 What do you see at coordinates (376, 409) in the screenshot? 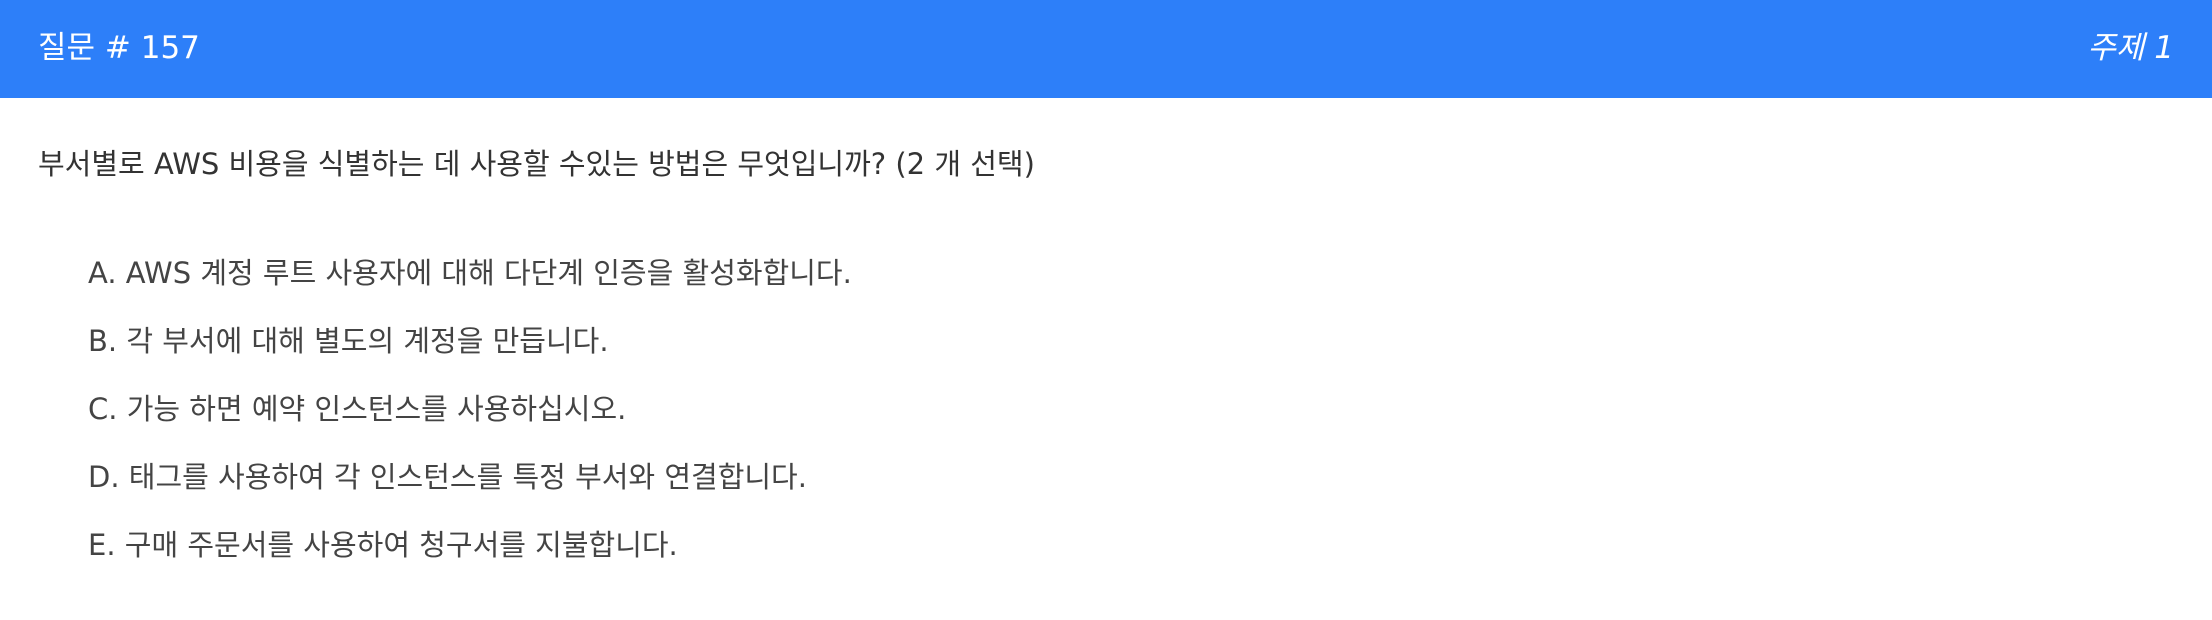
I see `choice-text: 가능 하면 예약 인스턴스를 사용하십시오.` at bounding box center [376, 409].